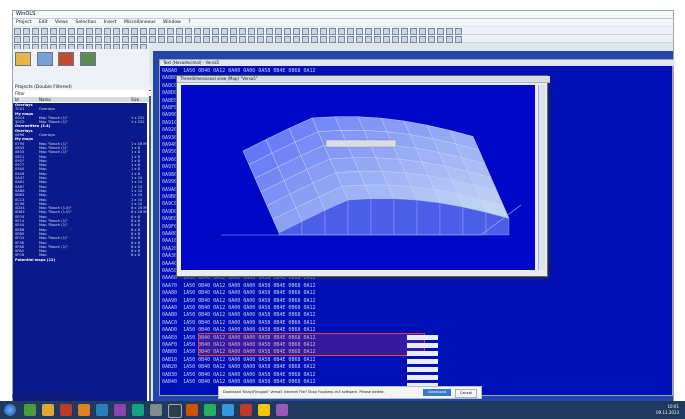 Image resolution: width=685 pixels, height=419 pixels. What do you see at coordinates (84, 410) in the screenshot?
I see `browser-icon` at bounding box center [84, 410].